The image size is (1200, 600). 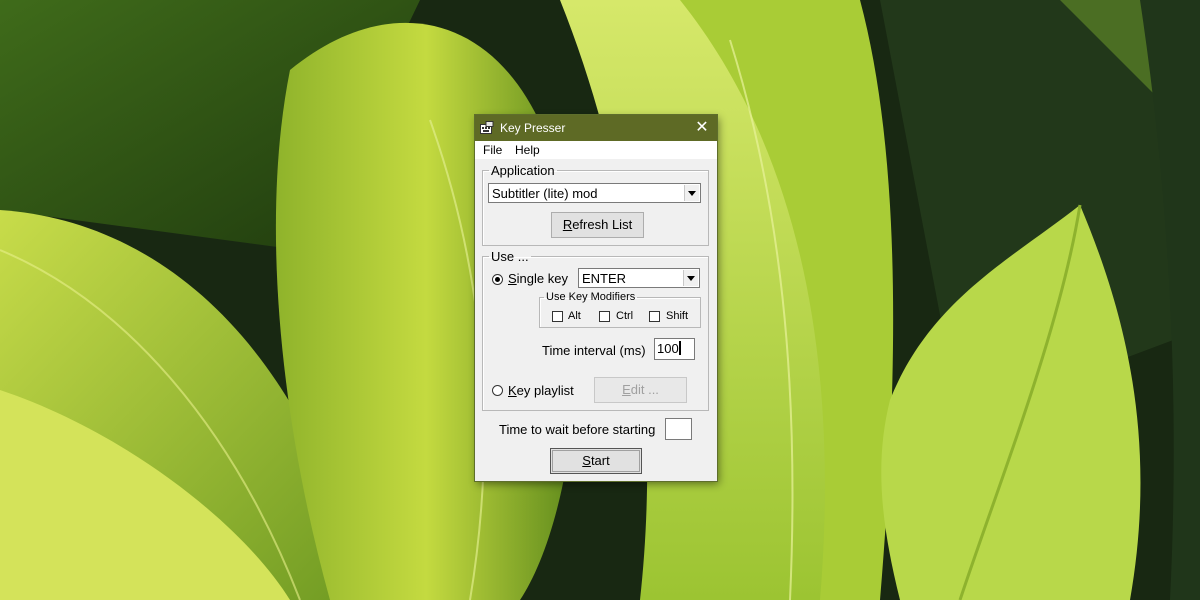 What do you see at coordinates (497, 279) in the screenshot?
I see `single-key-radio` at bounding box center [497, 279].